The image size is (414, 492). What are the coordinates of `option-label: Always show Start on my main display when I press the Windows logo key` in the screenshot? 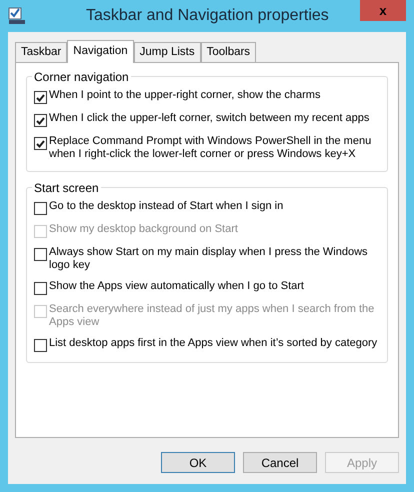 It's located at (209, 259).